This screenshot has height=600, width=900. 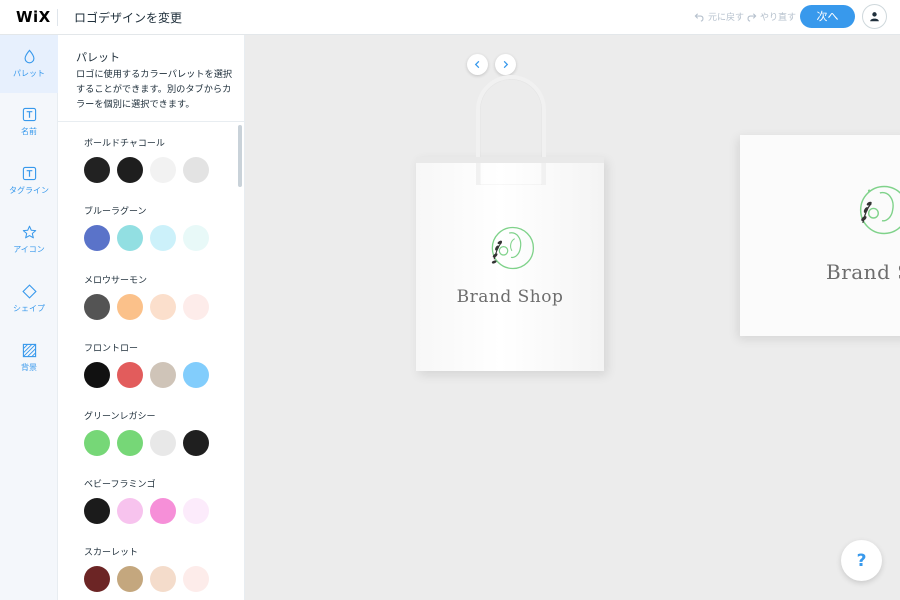 What do you see at coordinates (120, 485) in the screenshot?
I see `palette-name: ベビーフラミンゴ` at bounding box center [120, 485].